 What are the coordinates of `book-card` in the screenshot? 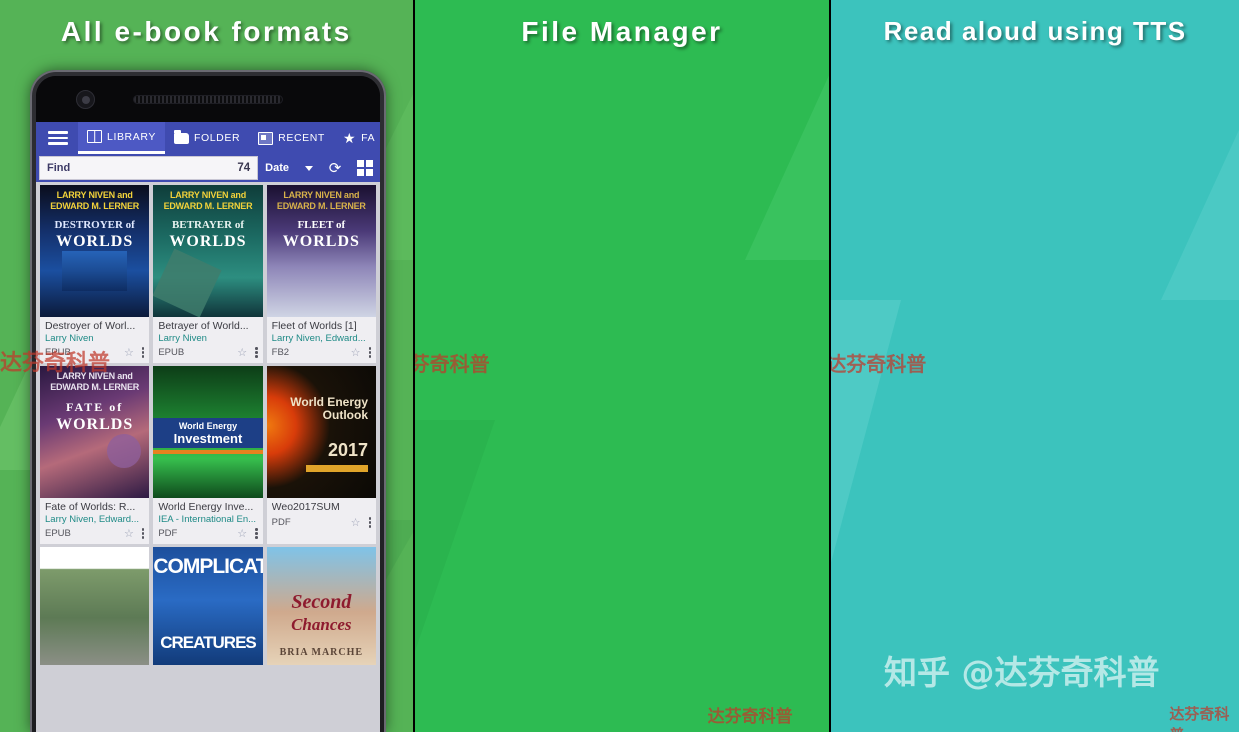 It's located at (95, 606).